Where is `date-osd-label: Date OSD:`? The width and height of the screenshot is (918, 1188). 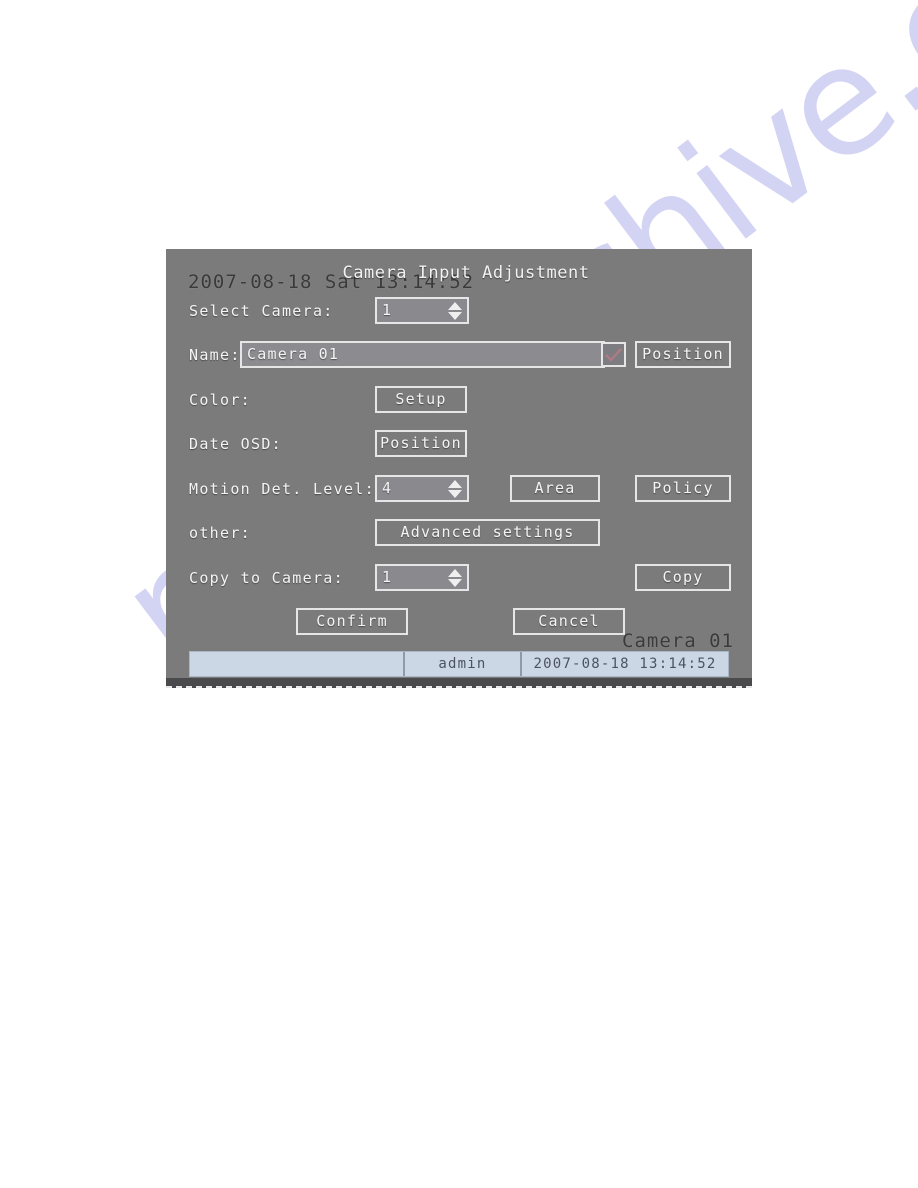
date-osd-label: Date OSD: is located at coordinates (235, 444).